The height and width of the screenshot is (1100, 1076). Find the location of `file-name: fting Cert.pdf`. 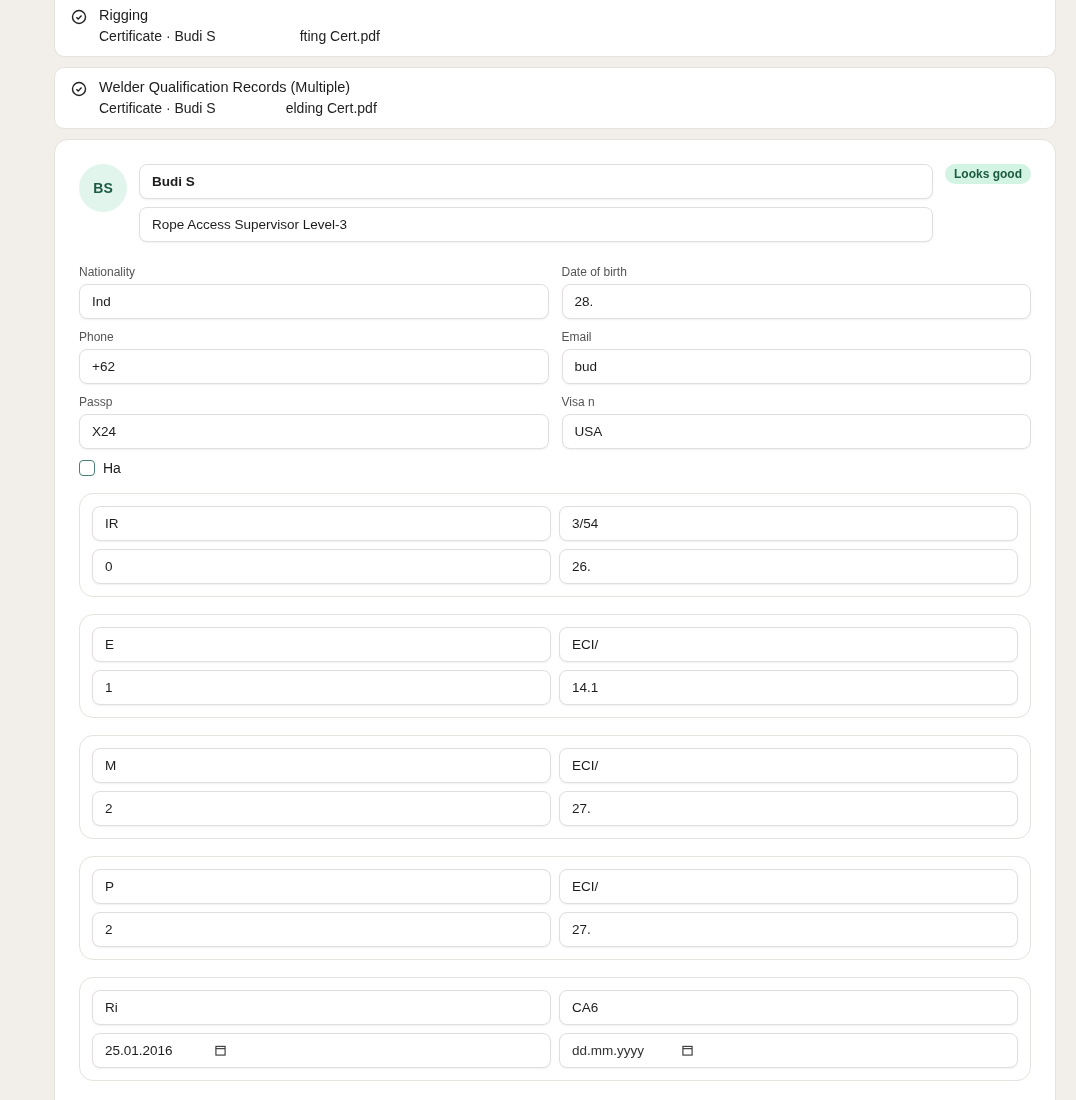

file-name: fting Cert.pdf is located at coordinates (339, 36).